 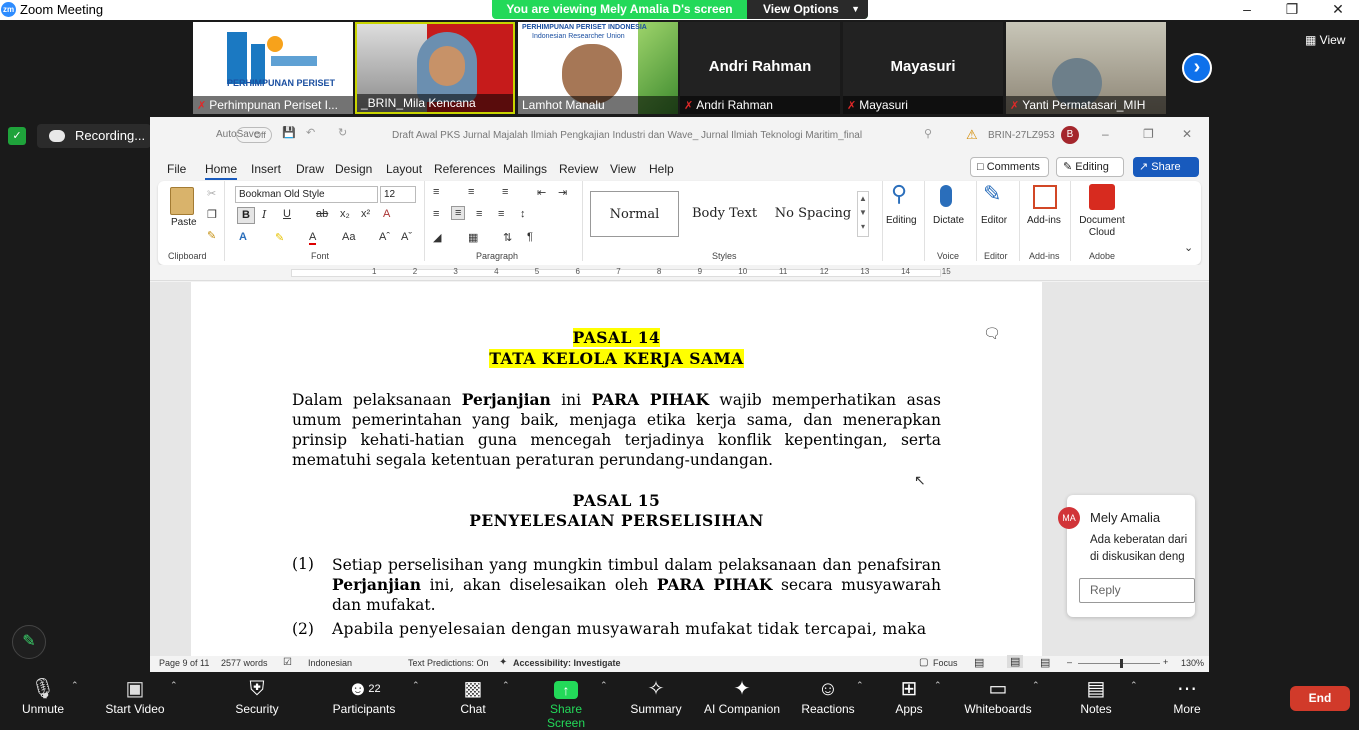 I want to click on close-icon: ✕, so click(x=1338, y=10).